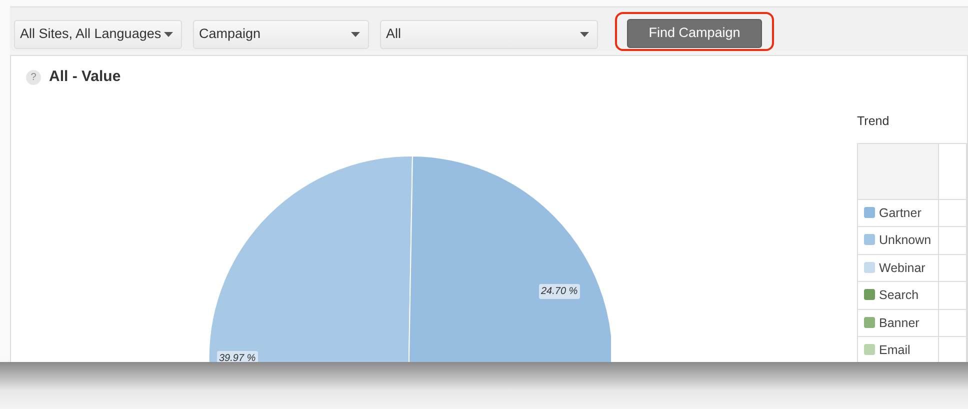 This screenshot has height=409, width=968. Describe the element at coordinates (873, 121) in the screenshot. I see `trend-label: Trend` at that location.